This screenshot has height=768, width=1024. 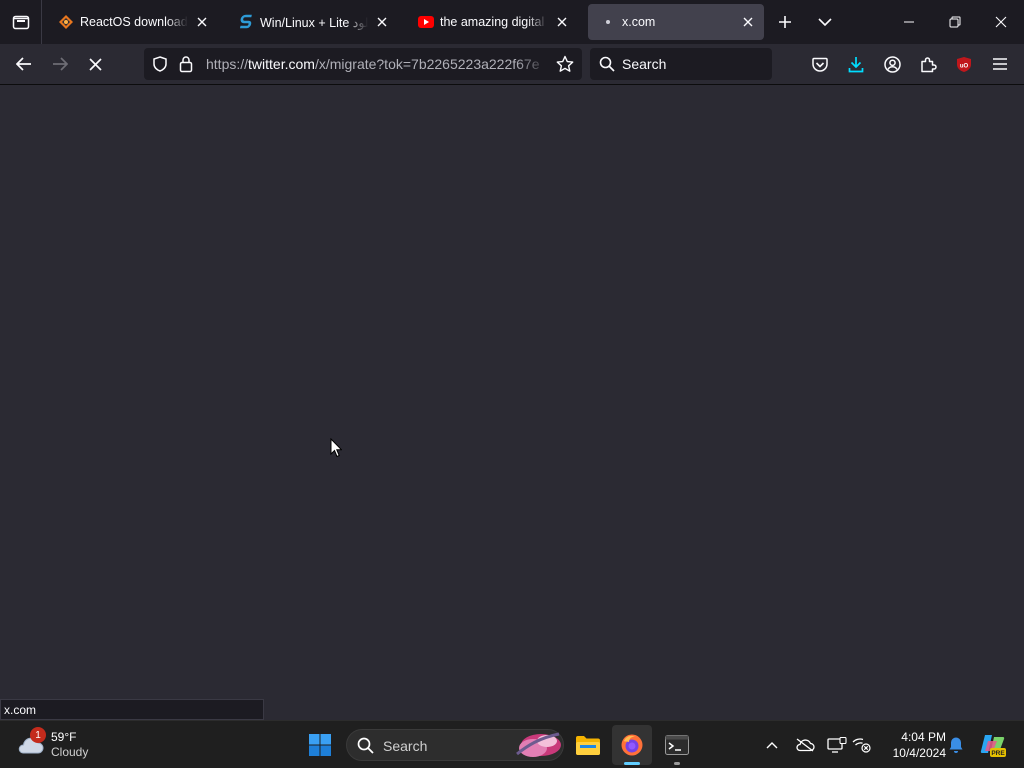 What do you see at coordinates (676, 22) in the screenshot?
I see `tab-x-com: x.com` at bounding box center [676, 22].